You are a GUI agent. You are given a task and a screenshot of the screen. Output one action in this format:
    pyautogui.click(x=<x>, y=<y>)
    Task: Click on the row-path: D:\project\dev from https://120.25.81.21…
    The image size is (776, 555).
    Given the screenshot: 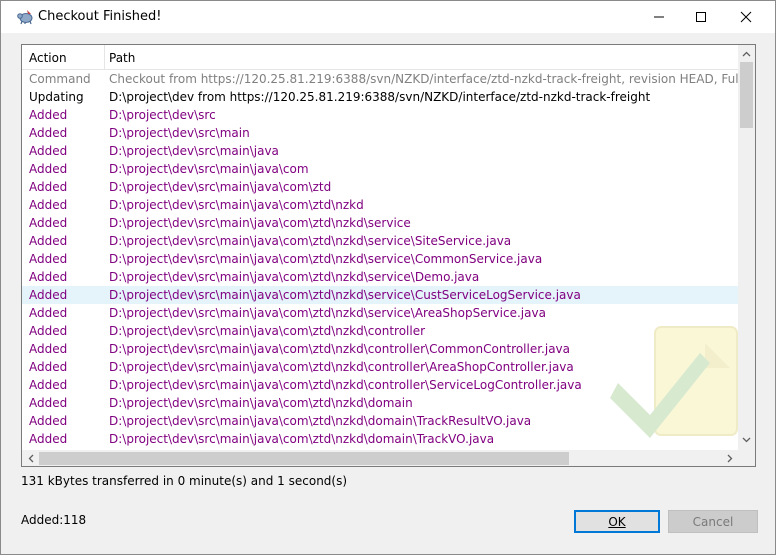 What is the action you would take?
    pyautogui.click(x=380, y=97)
    